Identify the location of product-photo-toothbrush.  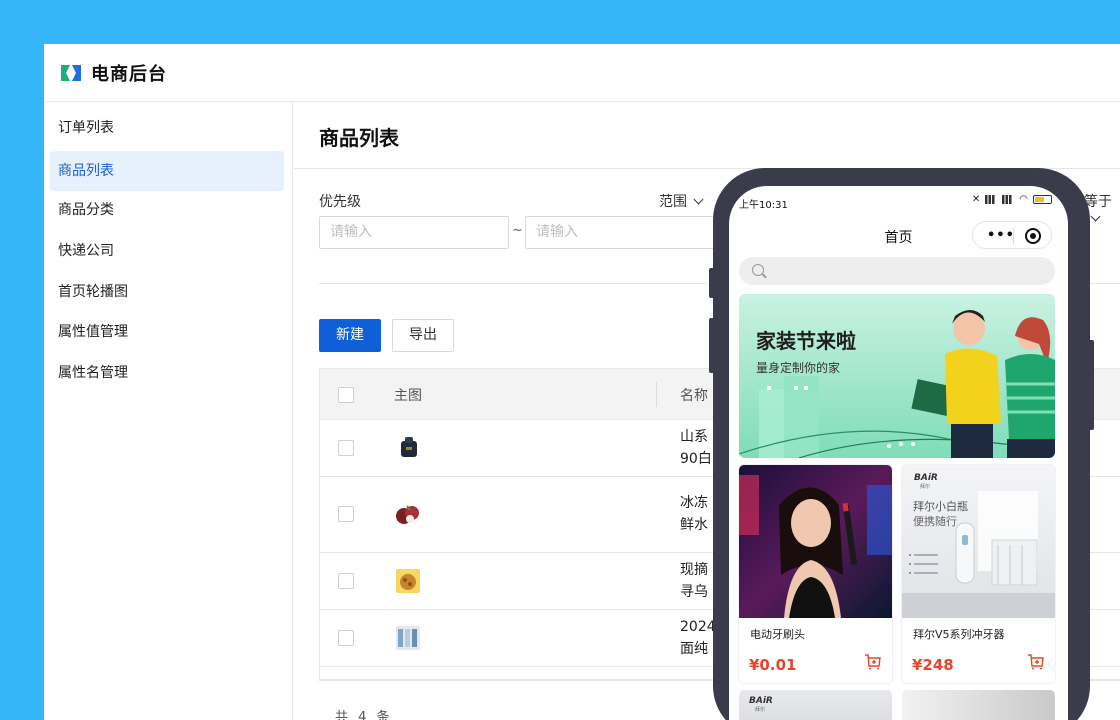
(815, 541).